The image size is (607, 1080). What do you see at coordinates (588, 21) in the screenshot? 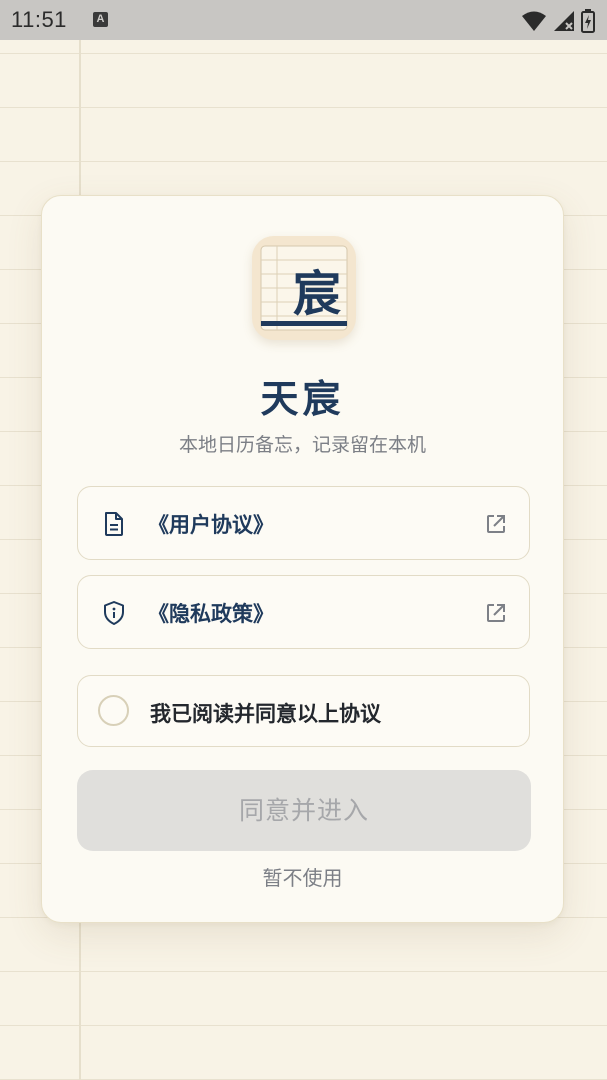
I see `battery-icon` at bounding box center [588, 21].